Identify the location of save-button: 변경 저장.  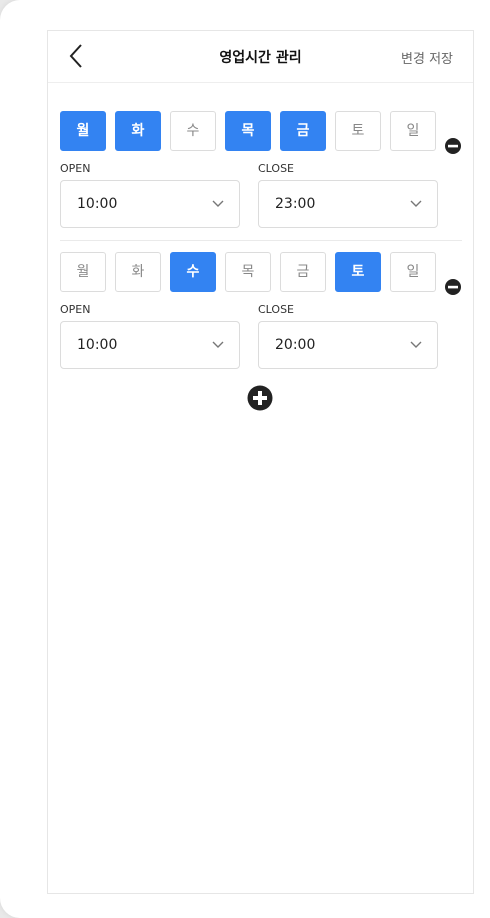
(427, 57).